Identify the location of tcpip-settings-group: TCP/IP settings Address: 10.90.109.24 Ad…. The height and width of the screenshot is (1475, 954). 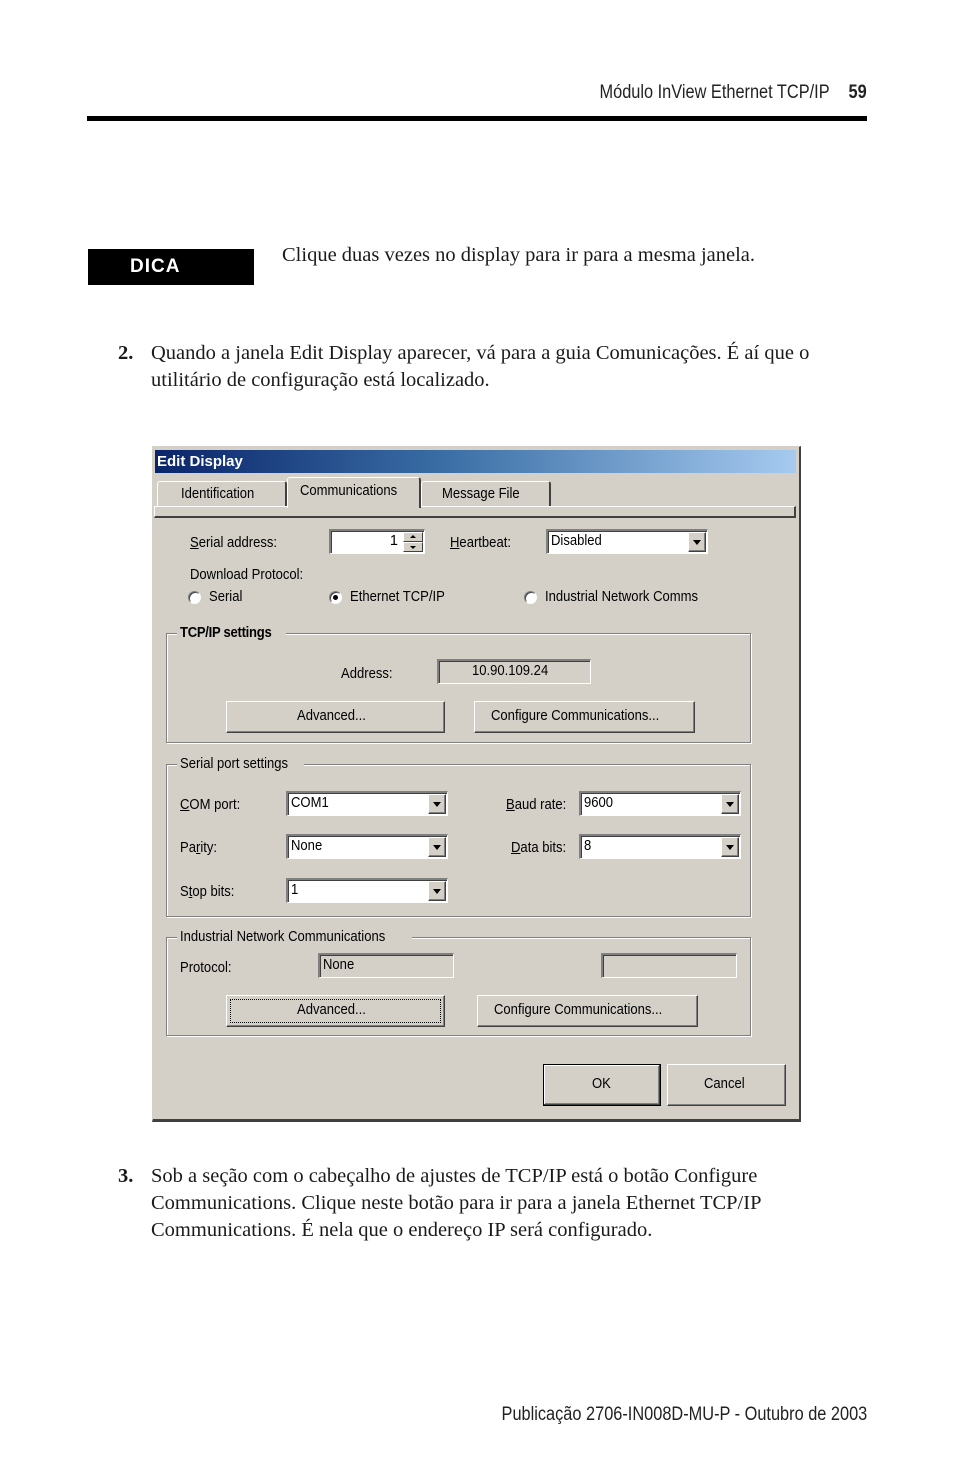
(458, 683).